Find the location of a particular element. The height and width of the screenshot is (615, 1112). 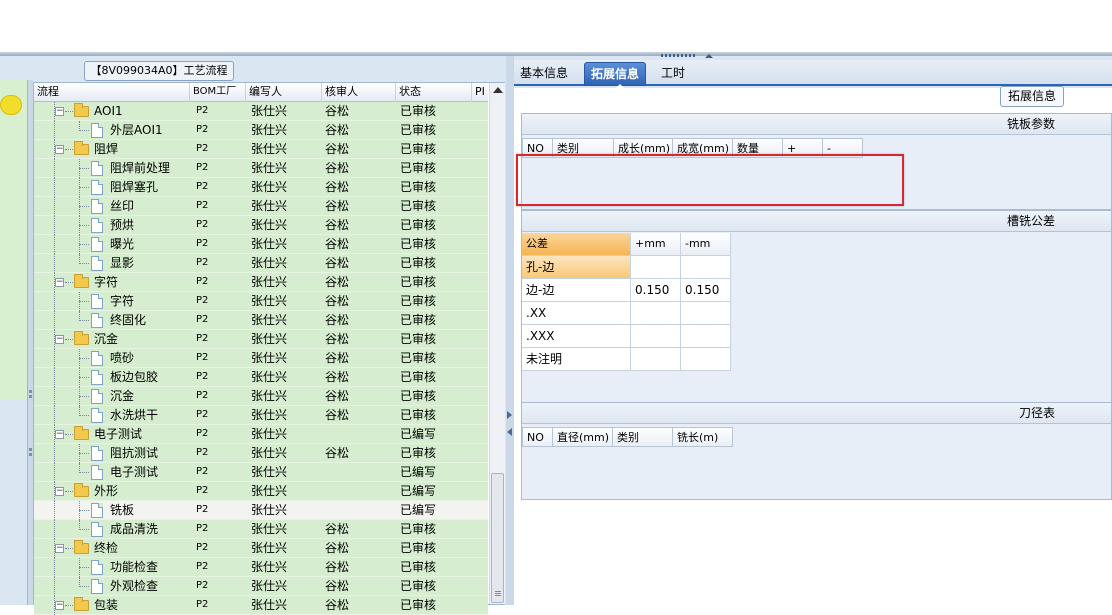

tree-row: 曝光 P2 张仕兴 谷松 已审核 is located at coordinates (261, 244).